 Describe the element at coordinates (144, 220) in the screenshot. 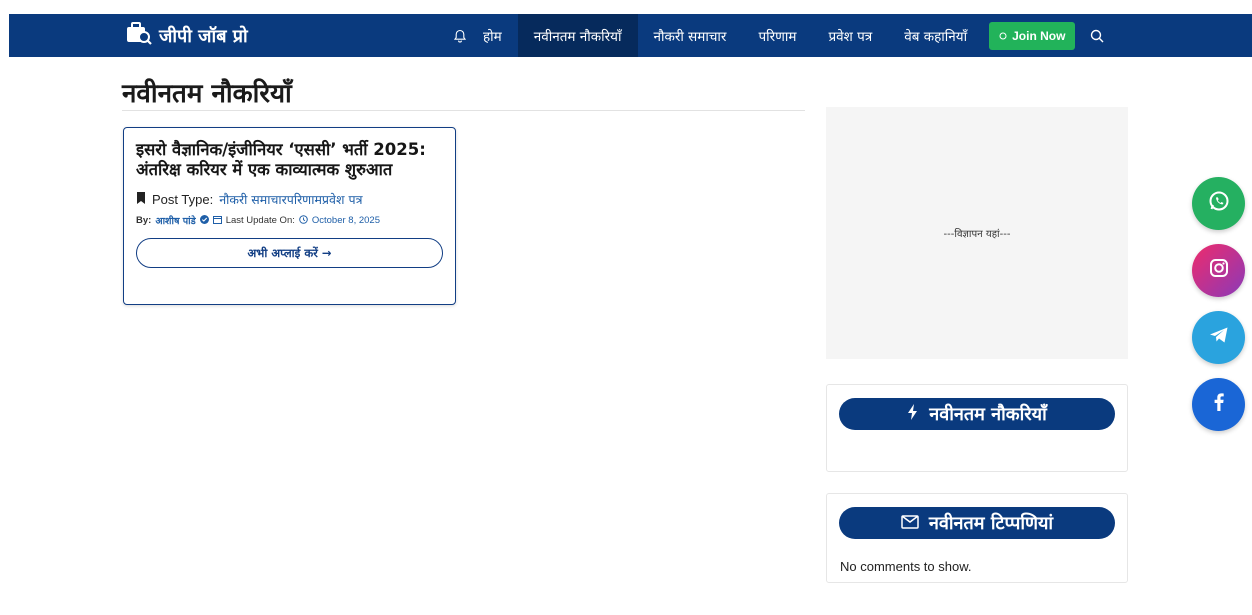

I see `by-label: By:` at that location.